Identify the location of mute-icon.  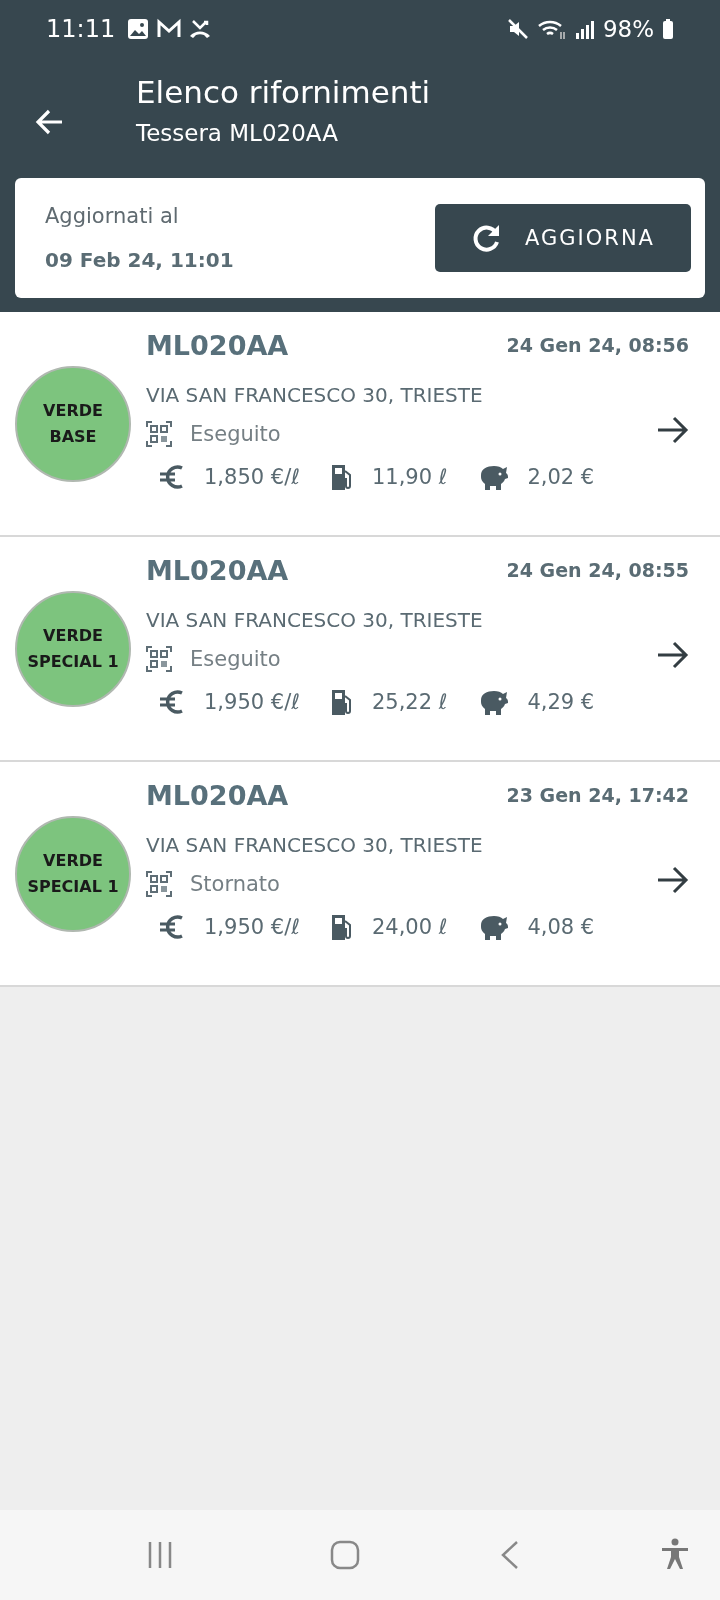
(517, 29).